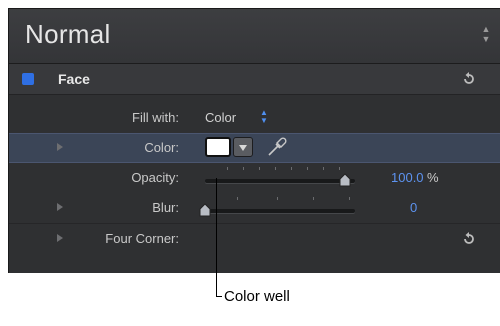  I want to click on blur-slider-thumb, so click(205, 210).